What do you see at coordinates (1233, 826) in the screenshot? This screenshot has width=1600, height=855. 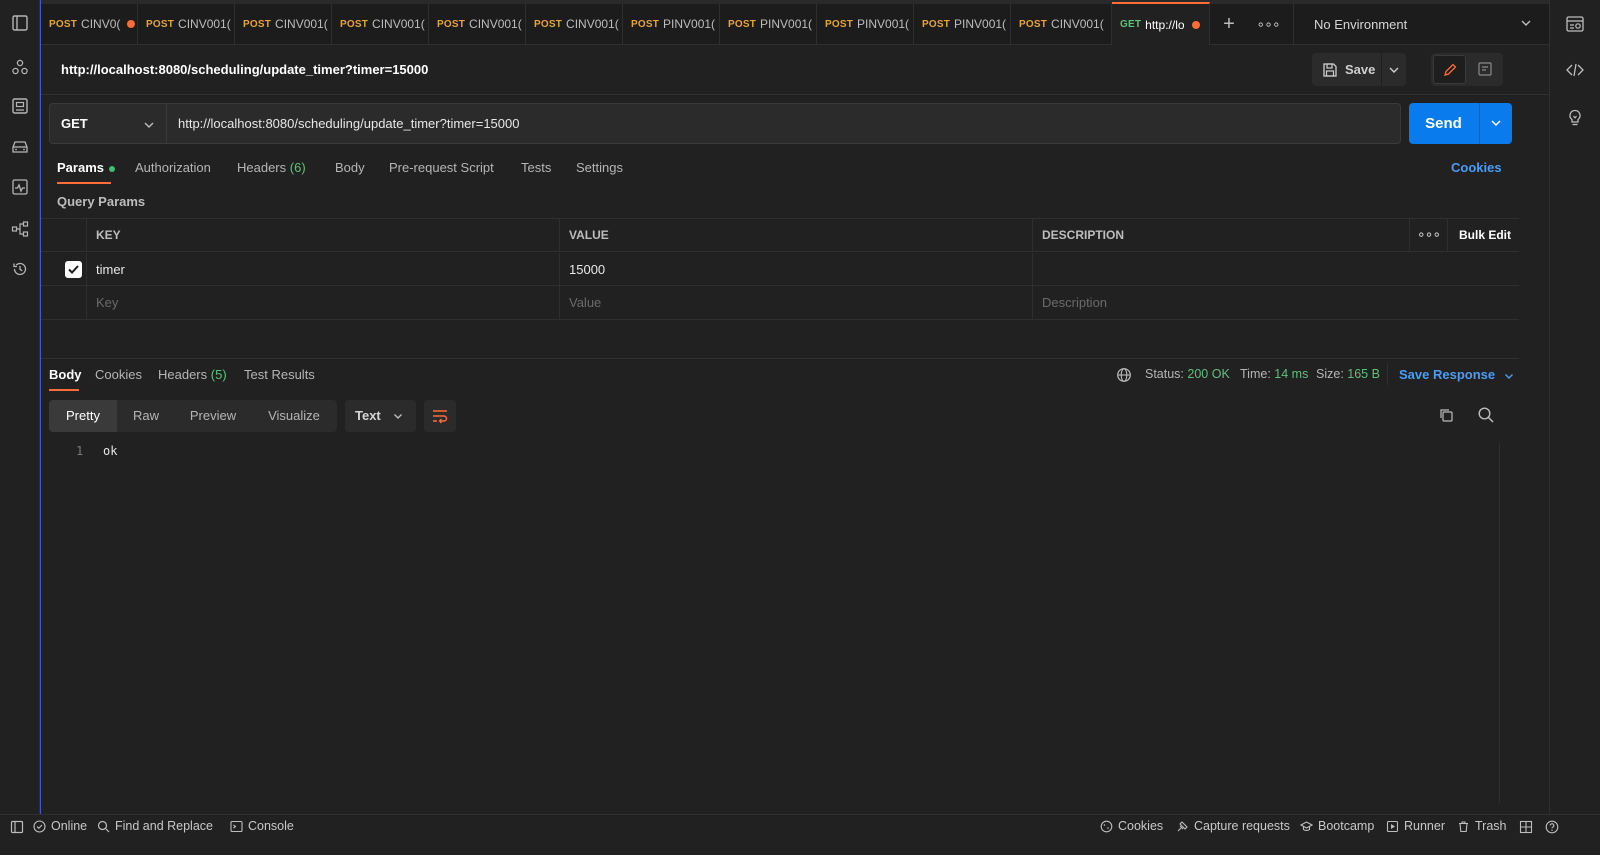 I see `capture-requests-button: Capture requests` at bounding box center [1233, 826].